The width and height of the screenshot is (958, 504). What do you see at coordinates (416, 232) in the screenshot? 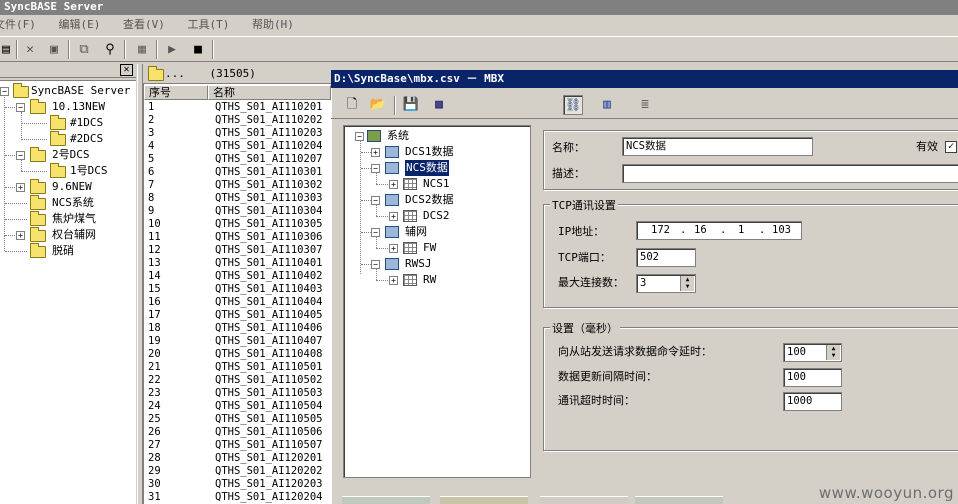
I see `tree-item: 辅网` at bounding box center [416, 232].